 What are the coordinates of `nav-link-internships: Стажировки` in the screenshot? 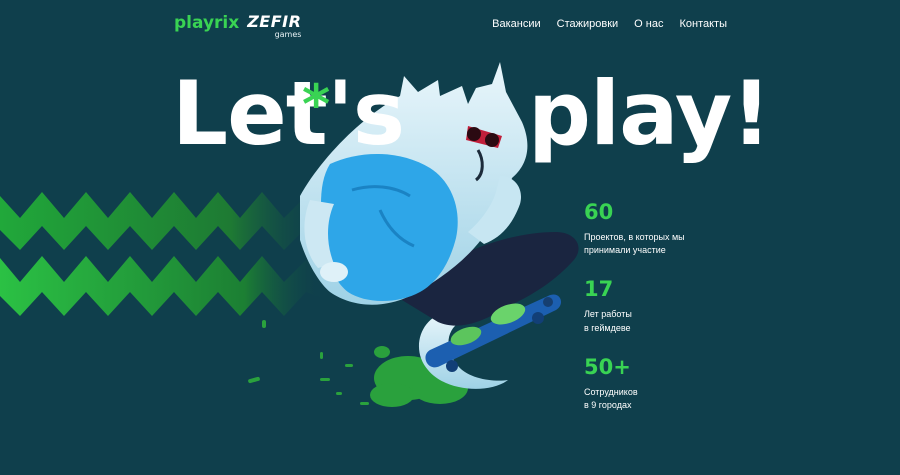 It's located at (588, 24).